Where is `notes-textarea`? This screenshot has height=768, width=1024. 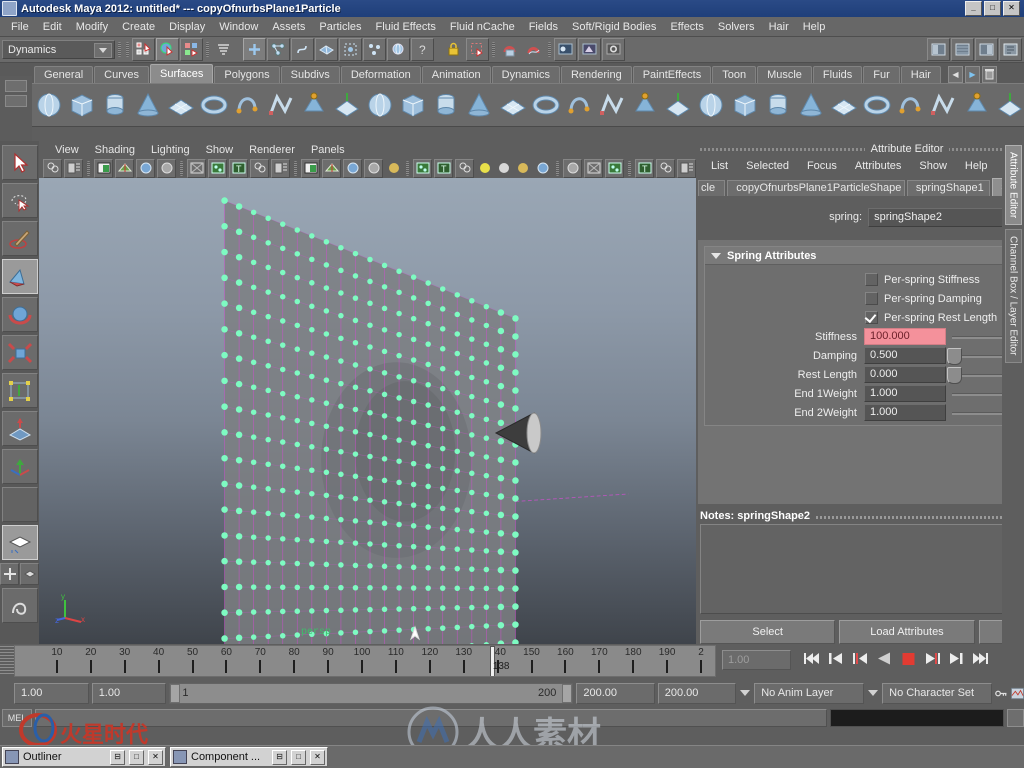 notes-textarea is located at coordinates (862, 569).